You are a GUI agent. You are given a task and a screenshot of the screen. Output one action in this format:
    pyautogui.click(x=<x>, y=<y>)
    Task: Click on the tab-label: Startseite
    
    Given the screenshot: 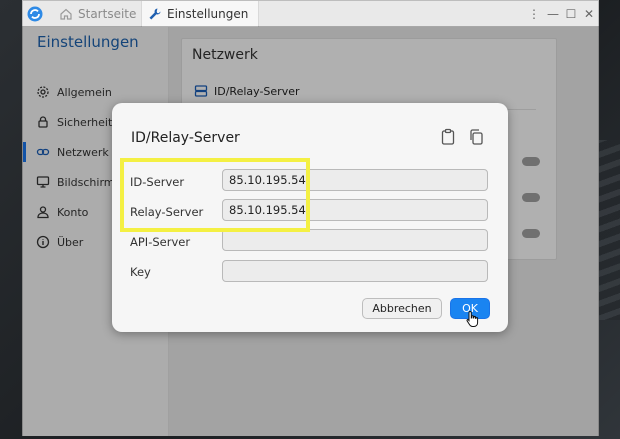 What is the action you would take?
    pyautogui.click(x=107, y=14)
    